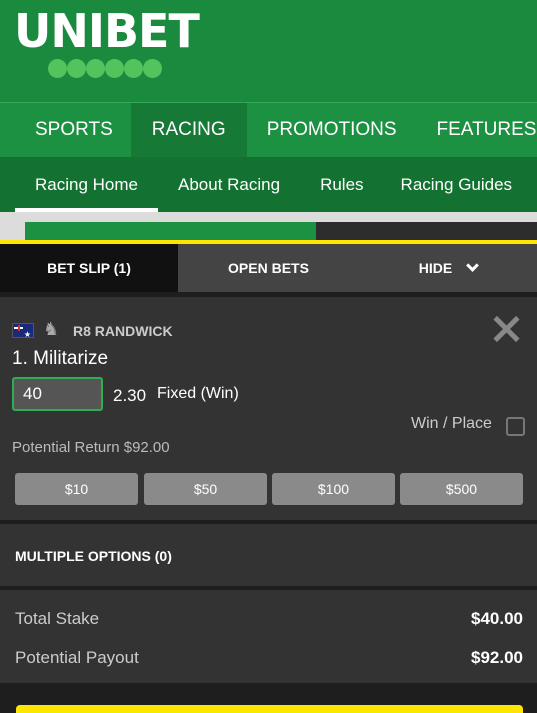  I want to click on potential-payout-label: Potential Payout, so click(77, 657).